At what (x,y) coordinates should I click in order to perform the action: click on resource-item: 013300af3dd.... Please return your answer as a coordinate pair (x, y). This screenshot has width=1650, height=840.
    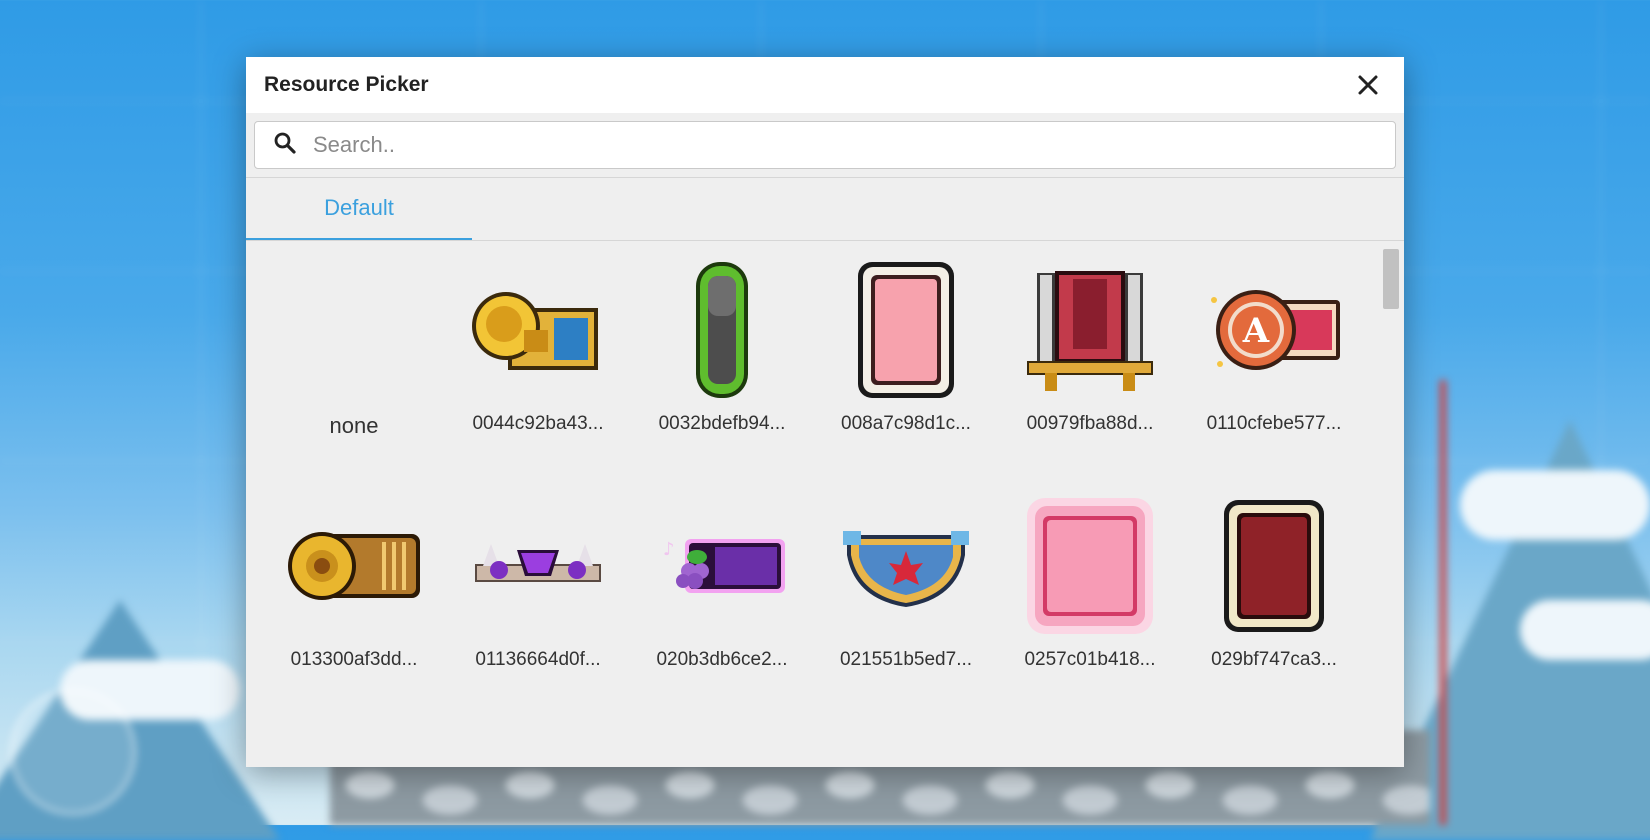
    Looking at the image, I should click on (354, 589).